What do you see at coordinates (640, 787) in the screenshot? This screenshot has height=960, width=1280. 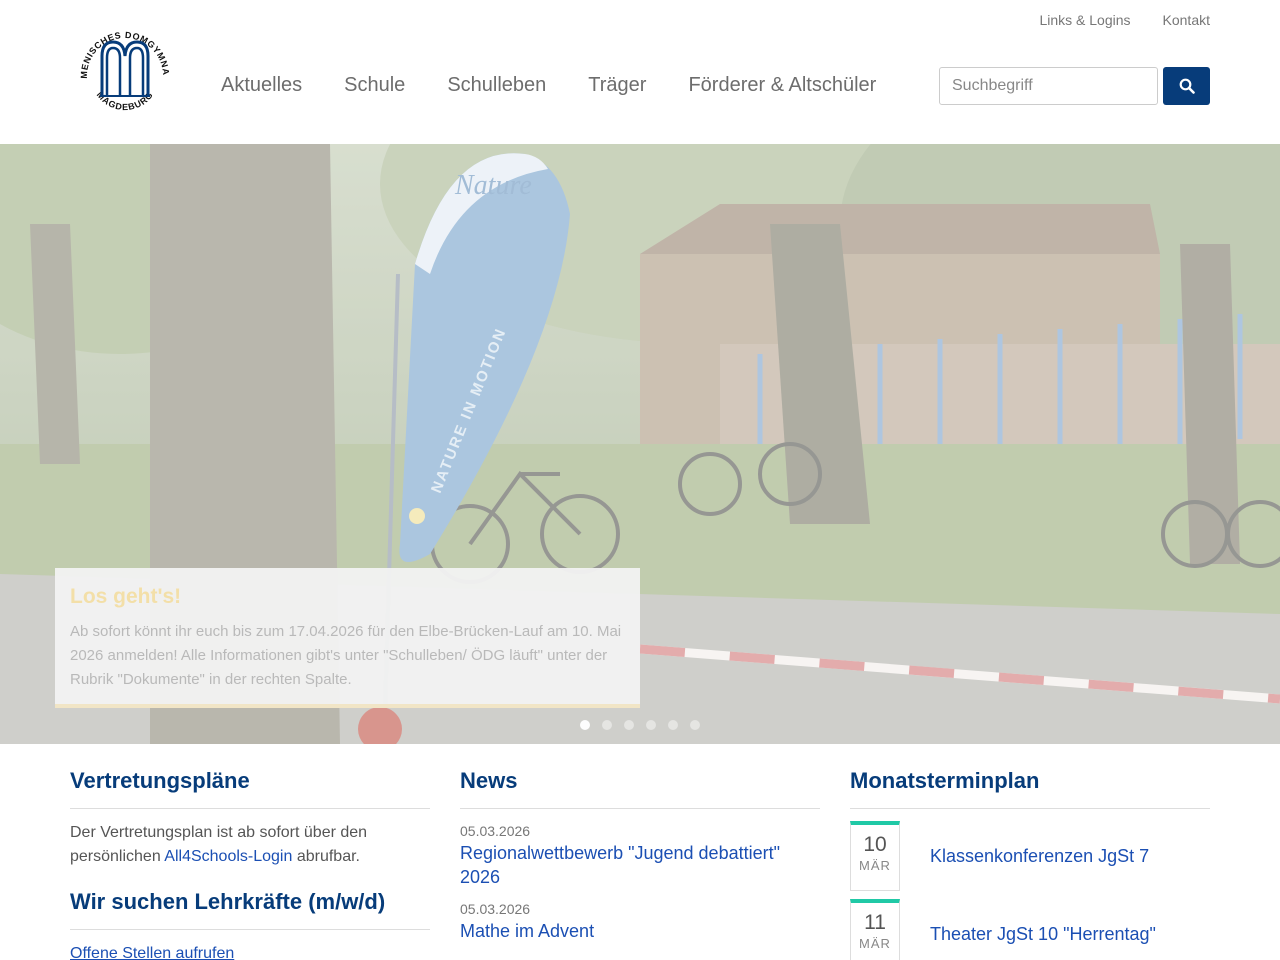 I see `news-title: News` at bounding box center [640, 787].